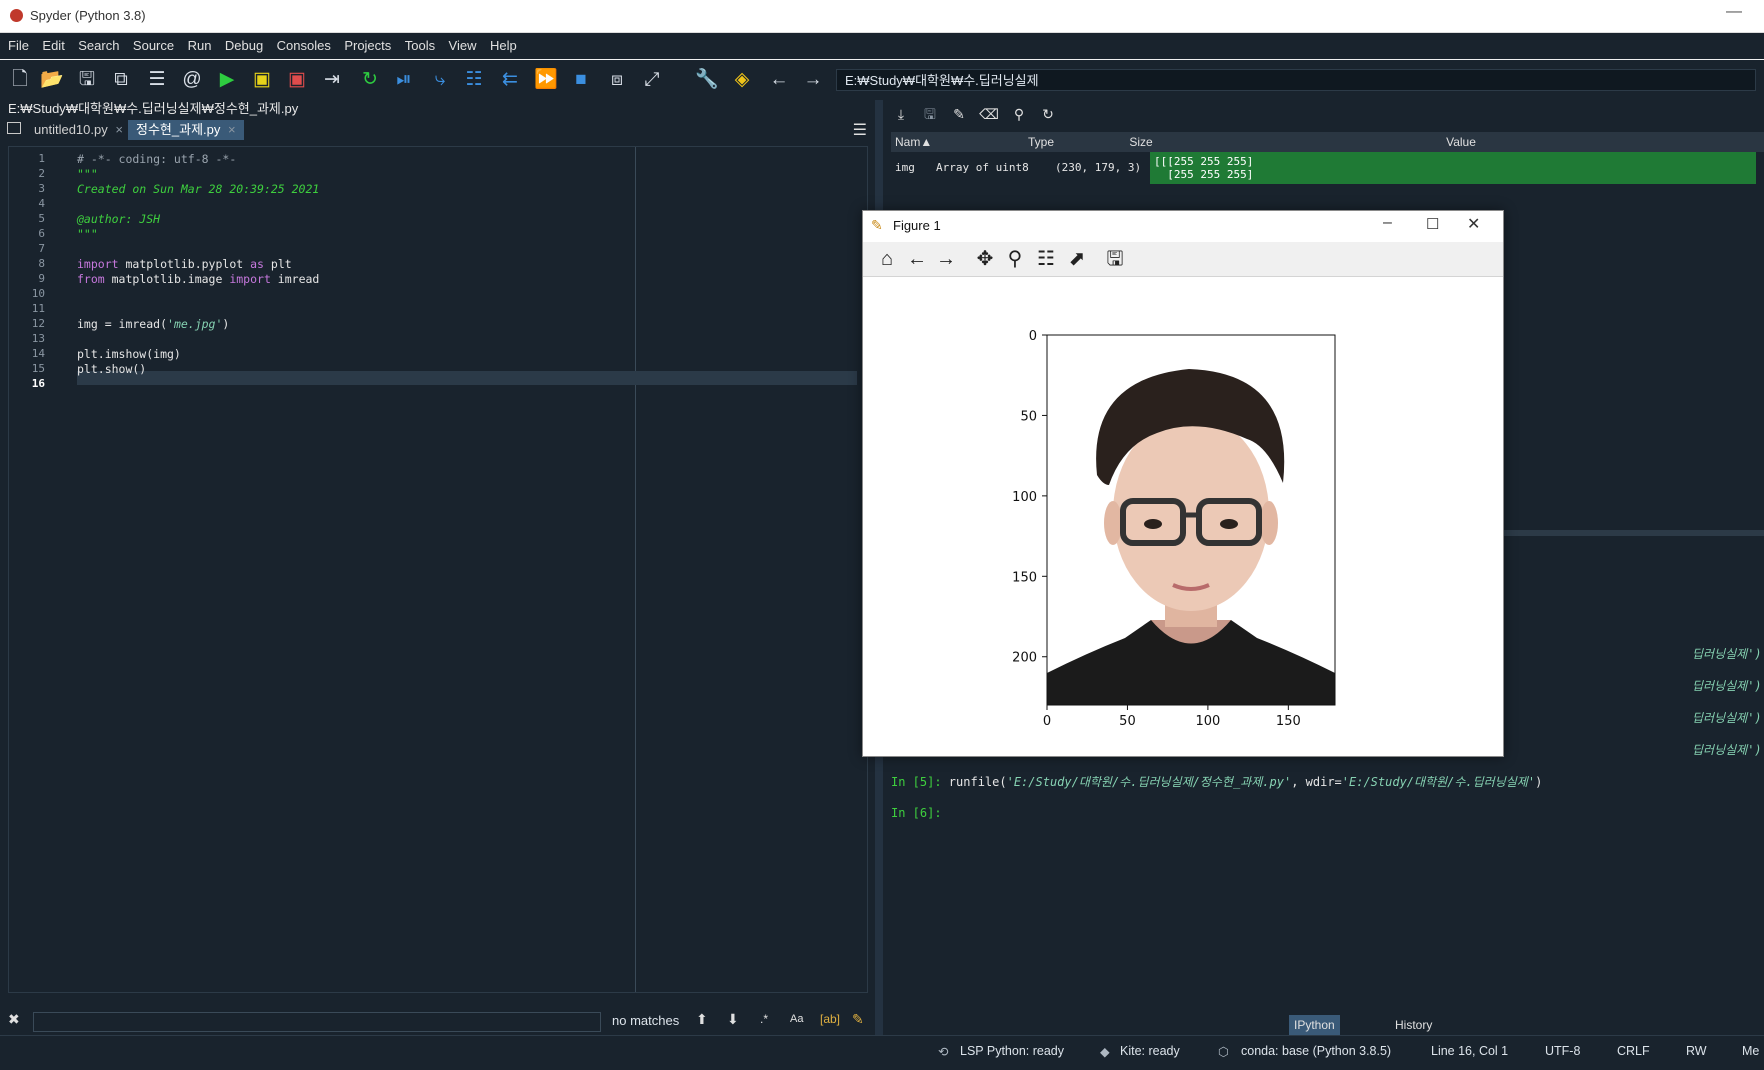 Image resolution: width=1764 pixels, height=1070 pixels. Describe the element at coordinates (882, 16) in the screenshot. I see `title-bar: Spyder (Python 3.8) —` at that location.